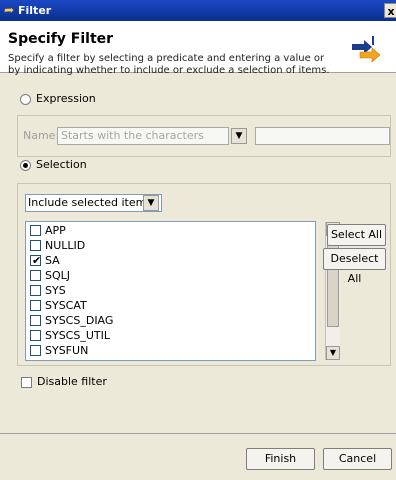 The image size is (396, 480). I want to click on predicate-combo: Starts with the characters, so click(143, 136).